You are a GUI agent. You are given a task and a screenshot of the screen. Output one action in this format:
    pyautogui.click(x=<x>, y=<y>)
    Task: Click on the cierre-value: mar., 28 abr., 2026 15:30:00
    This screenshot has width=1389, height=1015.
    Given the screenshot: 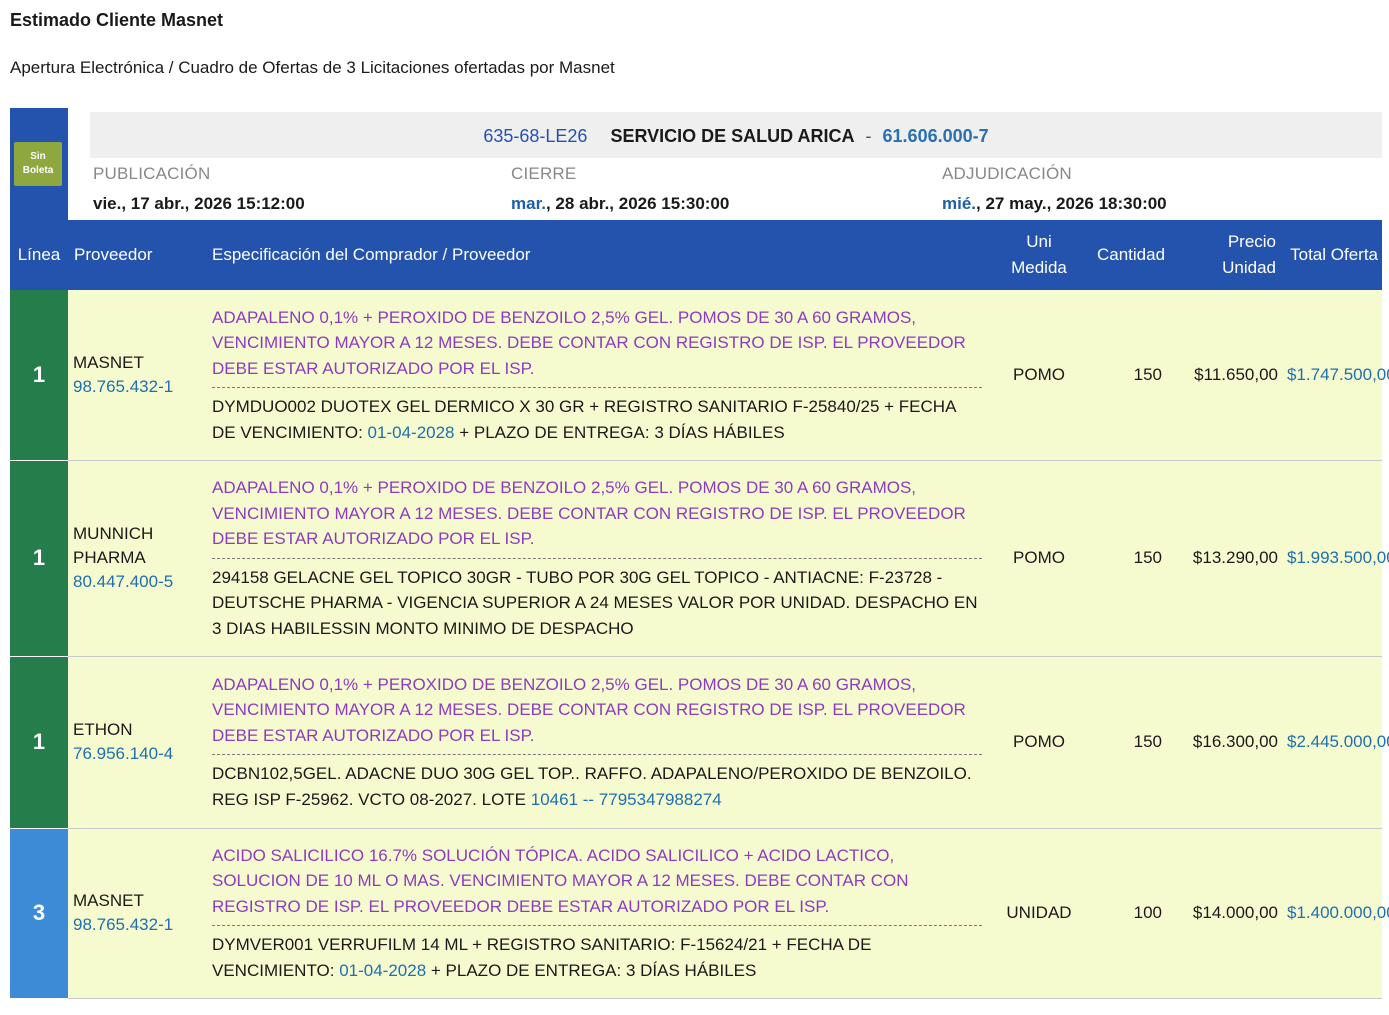 What is the action you would take?
    pyautogui.click(x=620, y=204)
    